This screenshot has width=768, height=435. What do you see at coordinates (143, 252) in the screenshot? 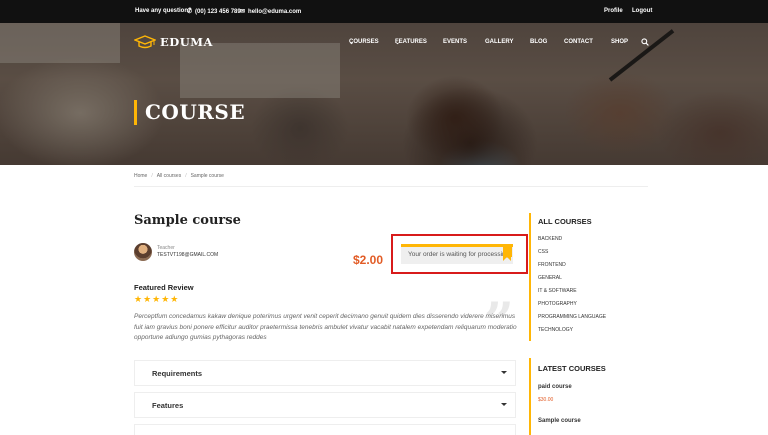
I see `teacher-avatar` at bounding box center [143, 252].